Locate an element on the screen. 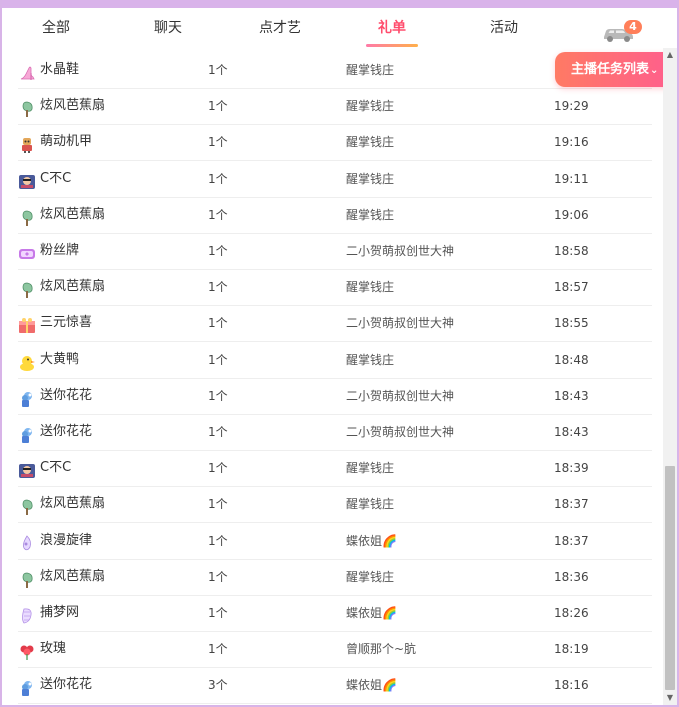  gift-name: 萌动机甲 is located at coordinates (66, 142).